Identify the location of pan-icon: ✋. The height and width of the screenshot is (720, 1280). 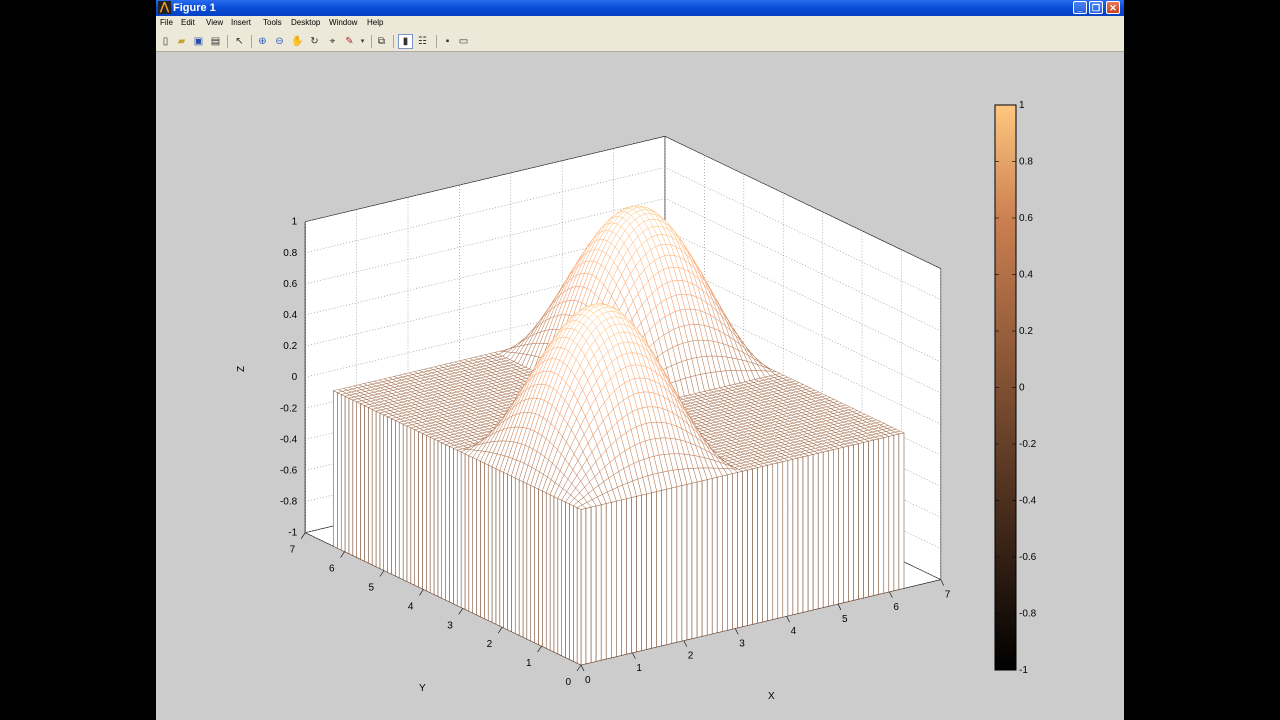
(297, 41).